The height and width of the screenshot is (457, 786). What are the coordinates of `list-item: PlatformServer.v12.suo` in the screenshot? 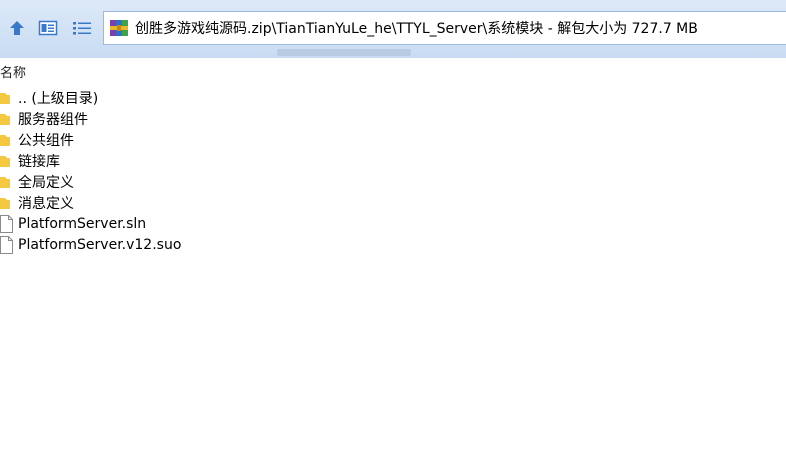 It's located at (90, 244).